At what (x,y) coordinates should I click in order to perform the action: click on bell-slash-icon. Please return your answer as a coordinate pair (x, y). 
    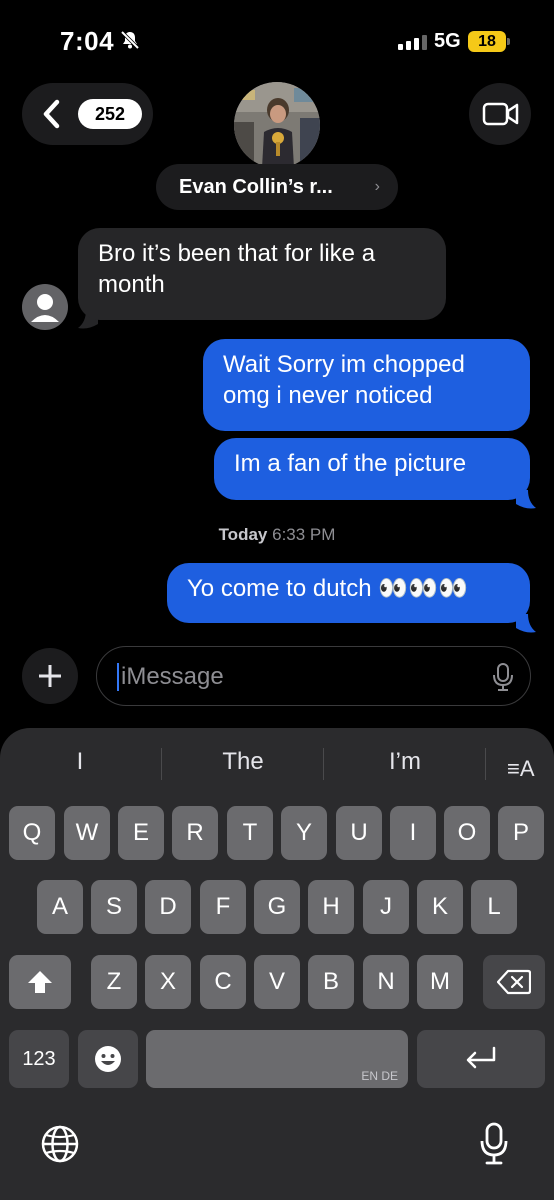
    Looking at the image, I should click on (130, 40).